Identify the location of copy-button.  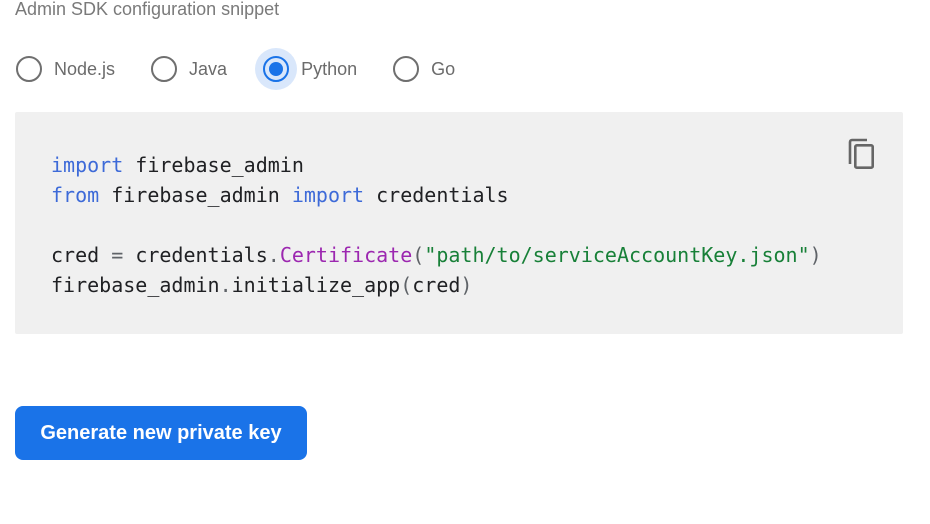
(861, 154).